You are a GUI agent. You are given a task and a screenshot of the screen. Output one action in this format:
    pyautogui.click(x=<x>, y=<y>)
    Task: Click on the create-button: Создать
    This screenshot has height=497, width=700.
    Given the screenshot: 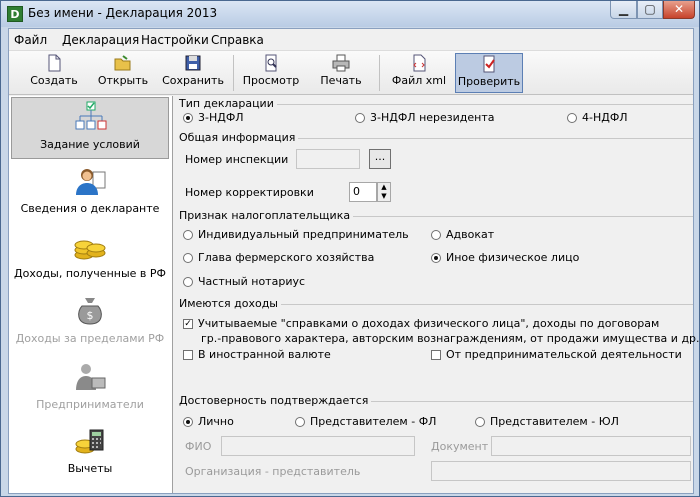 What is the action you would take?
    pyautogui.click(x=54, y=73)
    